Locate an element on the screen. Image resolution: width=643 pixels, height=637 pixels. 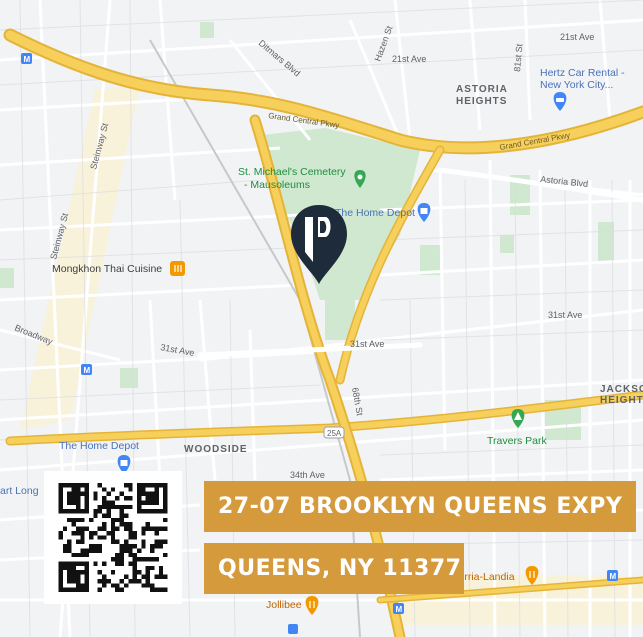
poi-label-restaurant: Mongkhon Thai Cuisine is located at coordinates (107, 269).